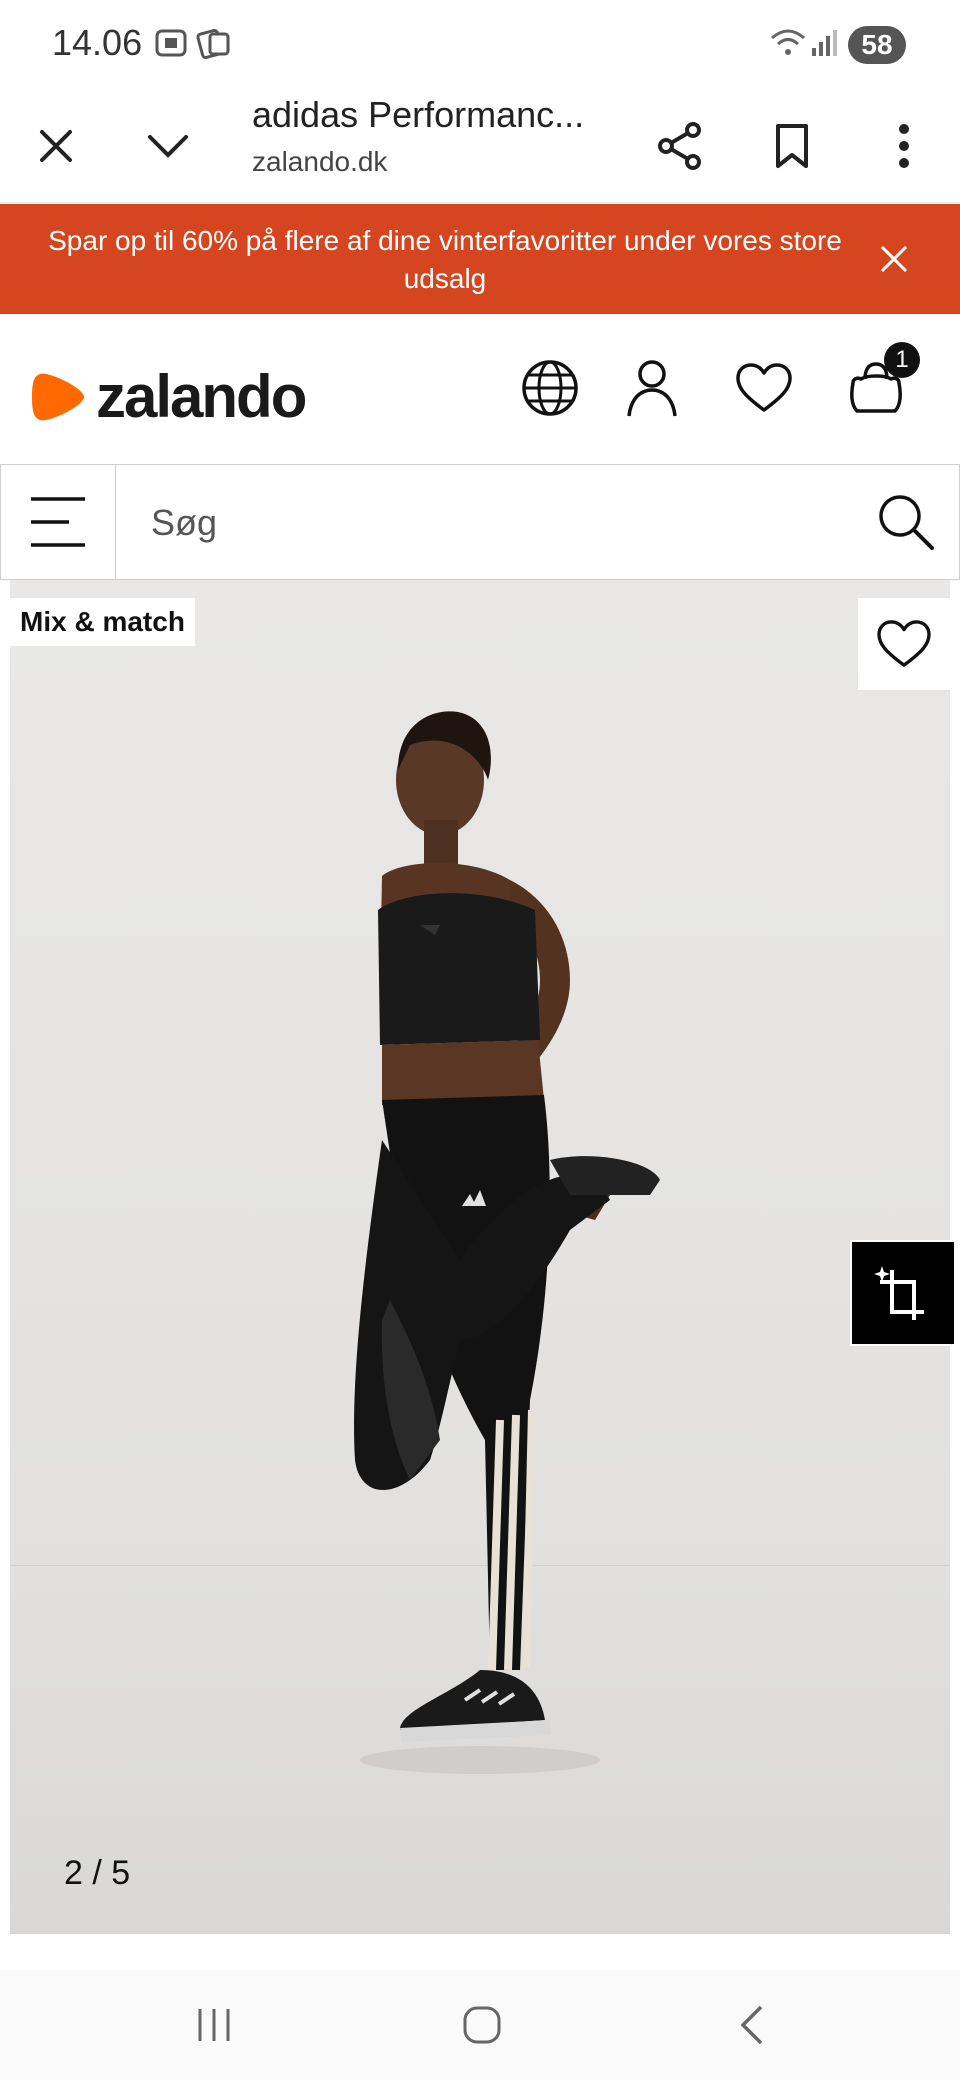  I want to click on mix-and-match-badge: Mix & match, so click(102, 622).